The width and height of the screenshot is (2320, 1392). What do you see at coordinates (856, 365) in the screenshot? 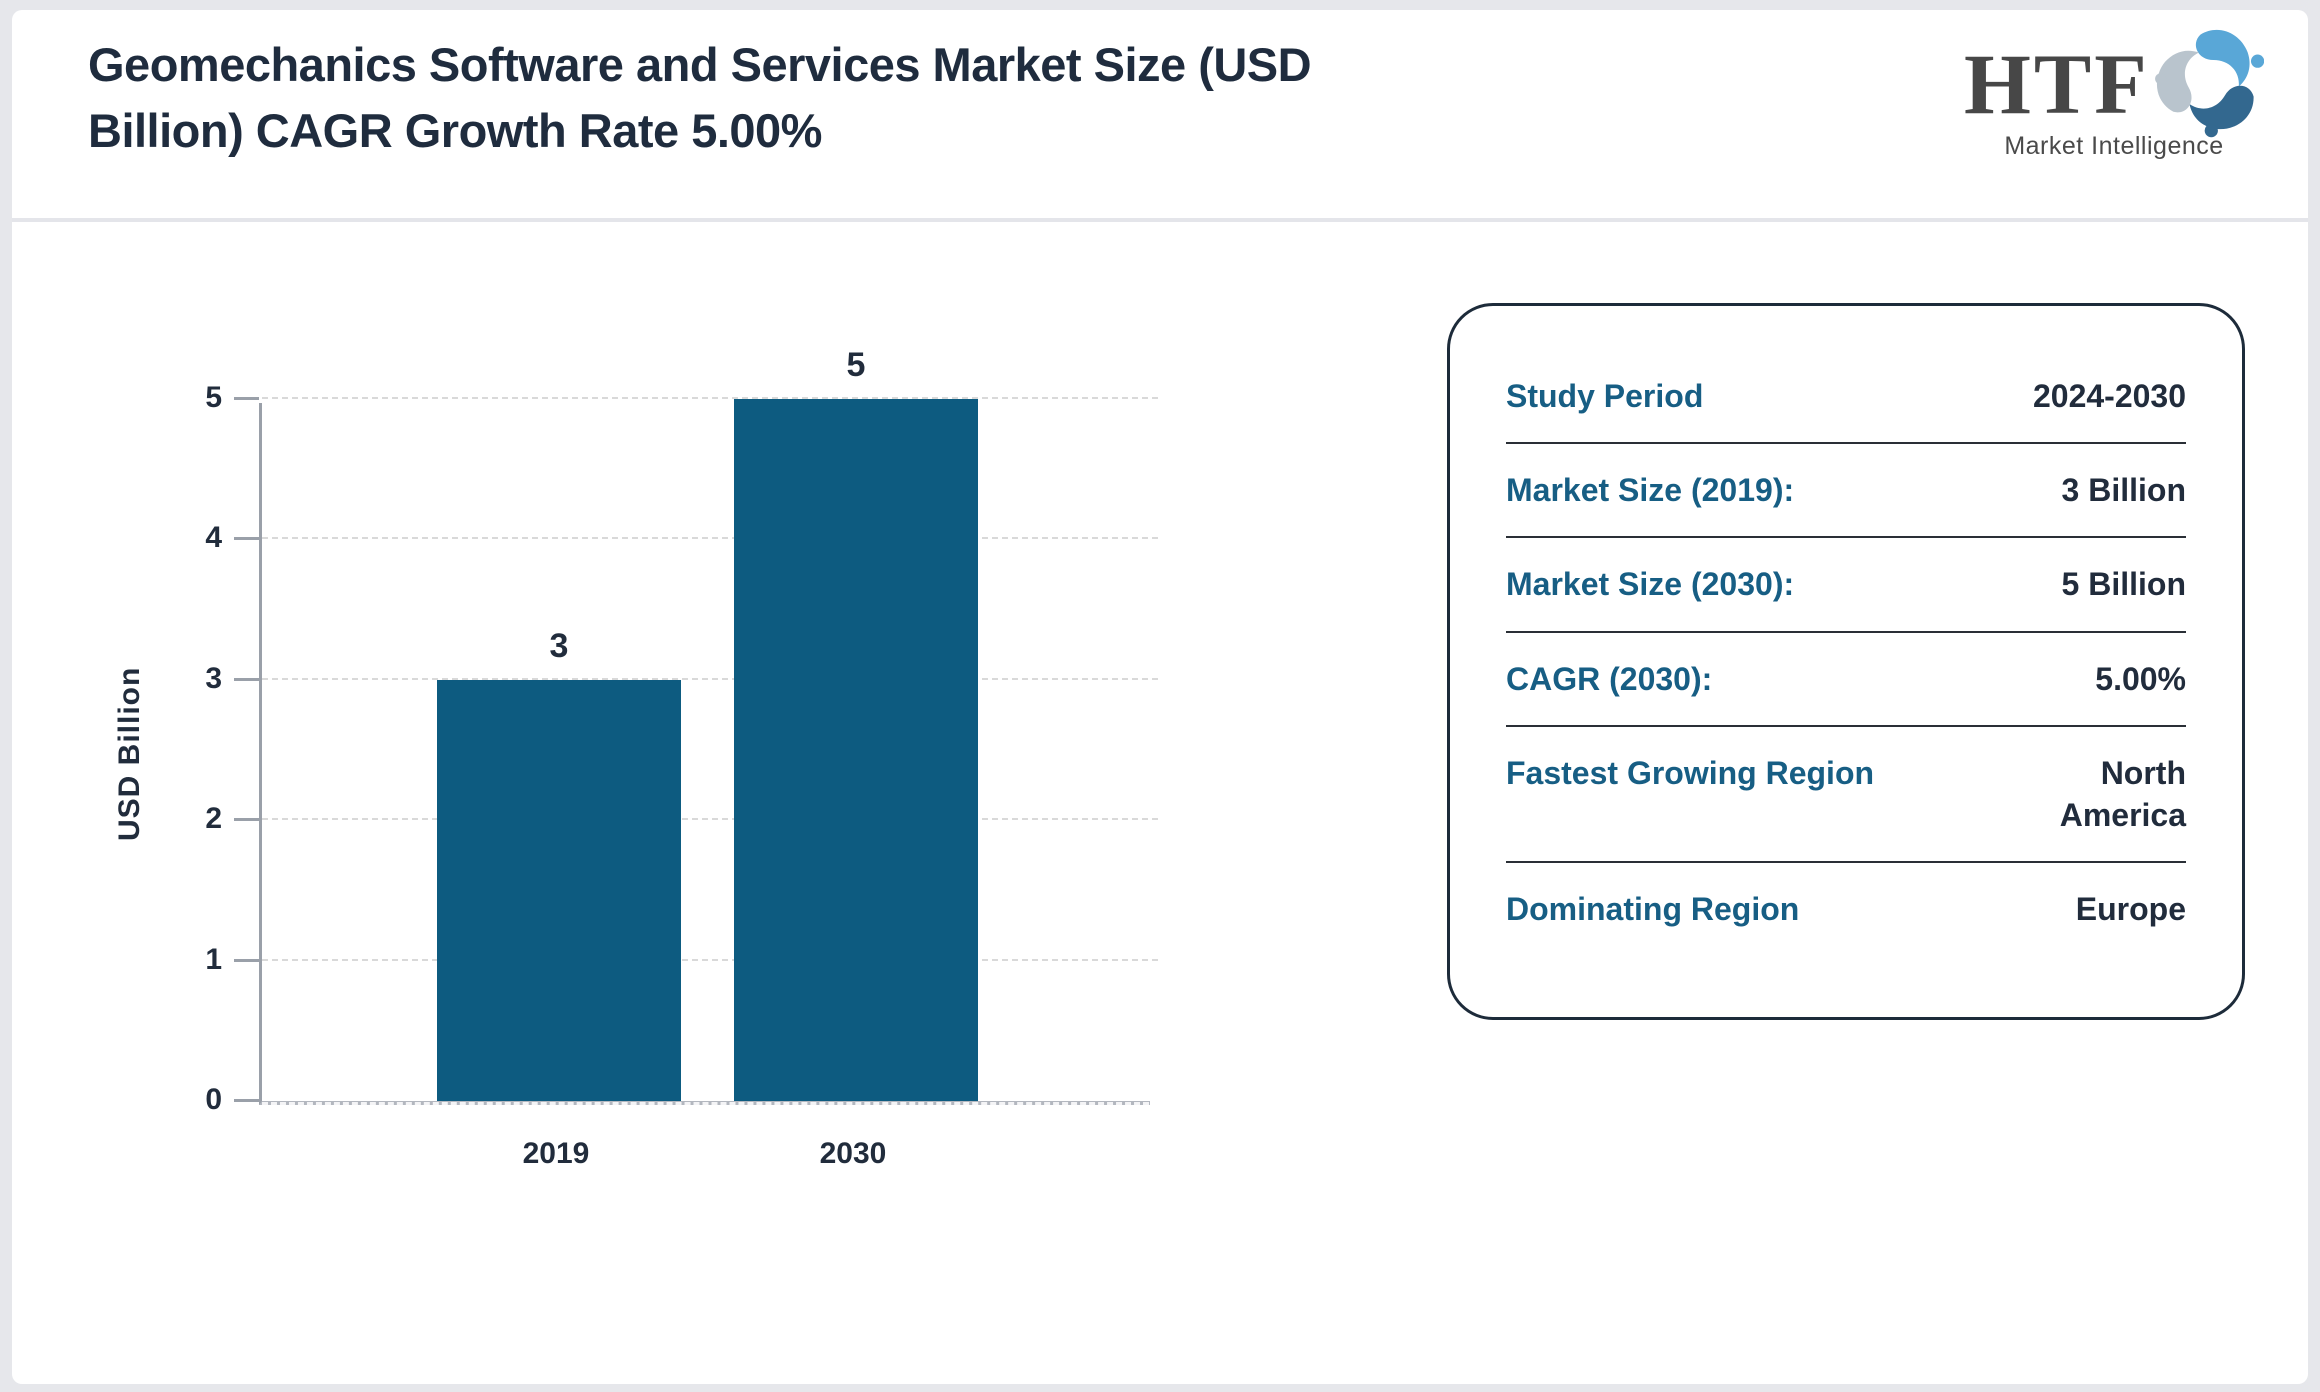
I see `bar-value-label: 5` at bounding box center [856, 365].